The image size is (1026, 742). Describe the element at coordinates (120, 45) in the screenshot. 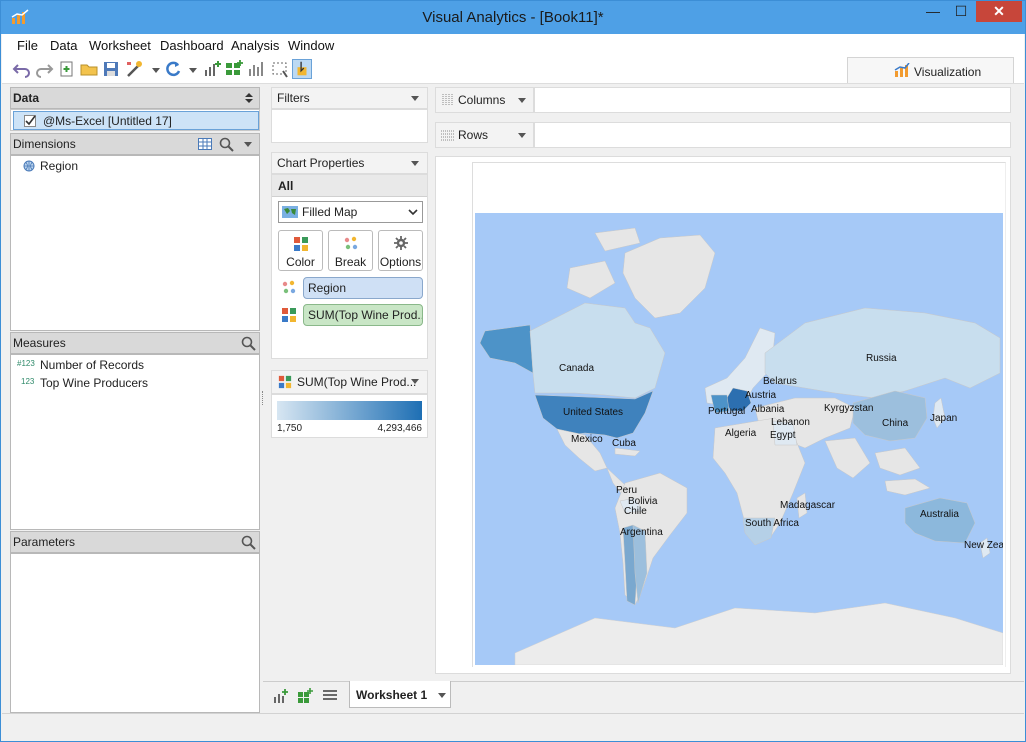

I see `menu-worksheet: Worksheet` at that location.